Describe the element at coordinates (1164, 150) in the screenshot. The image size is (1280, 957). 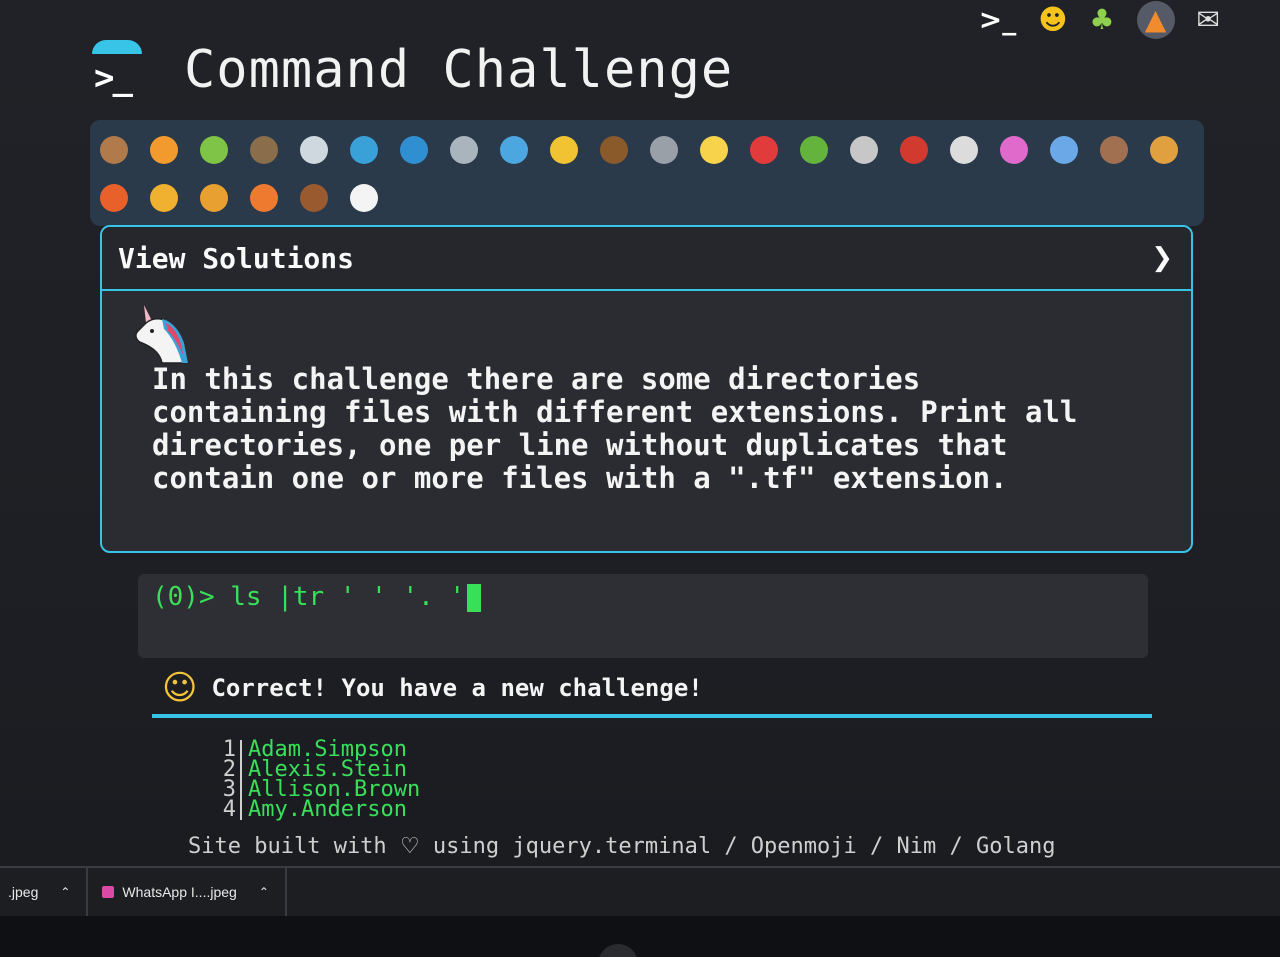
I see `dog-icon` at that location.